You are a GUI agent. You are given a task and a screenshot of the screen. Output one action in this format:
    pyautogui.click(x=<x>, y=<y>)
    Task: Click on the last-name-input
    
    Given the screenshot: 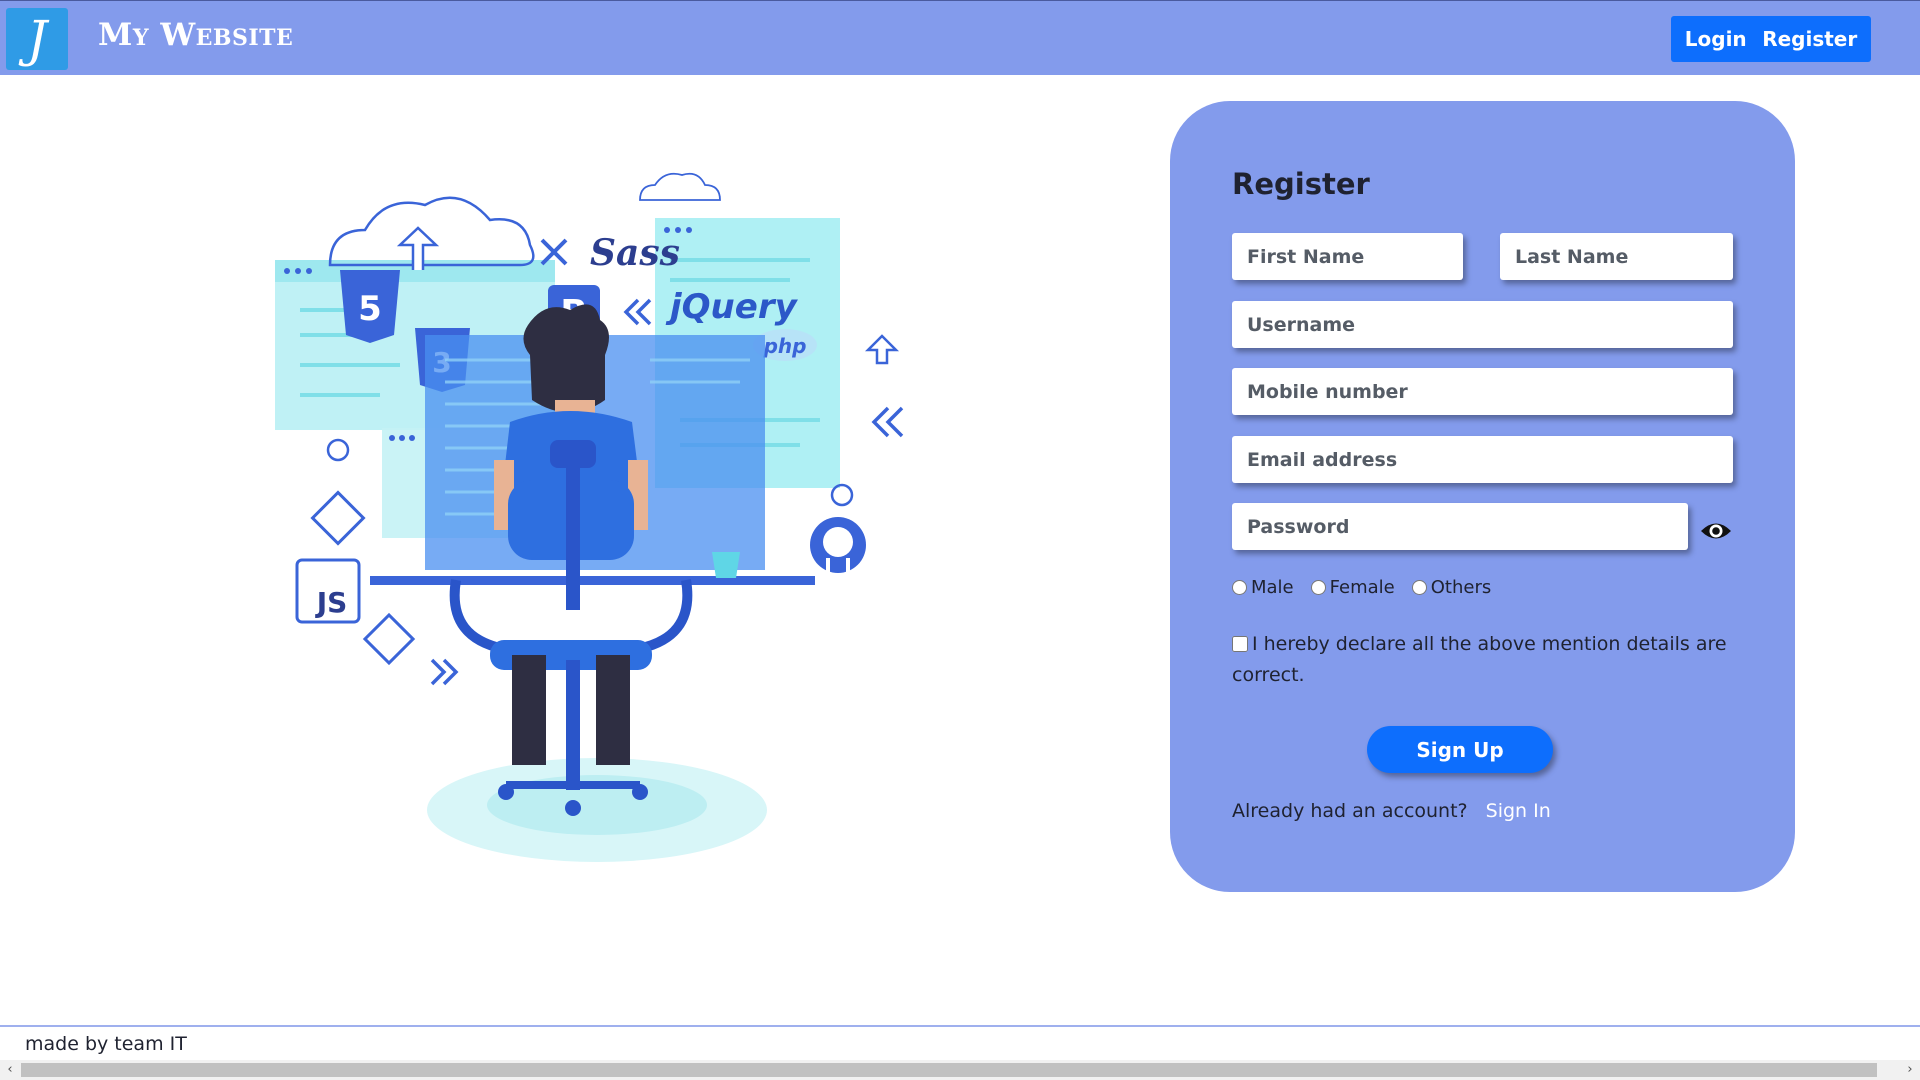 What is the action you would take?
    pyautogui.click(x=1616, y=256)
    